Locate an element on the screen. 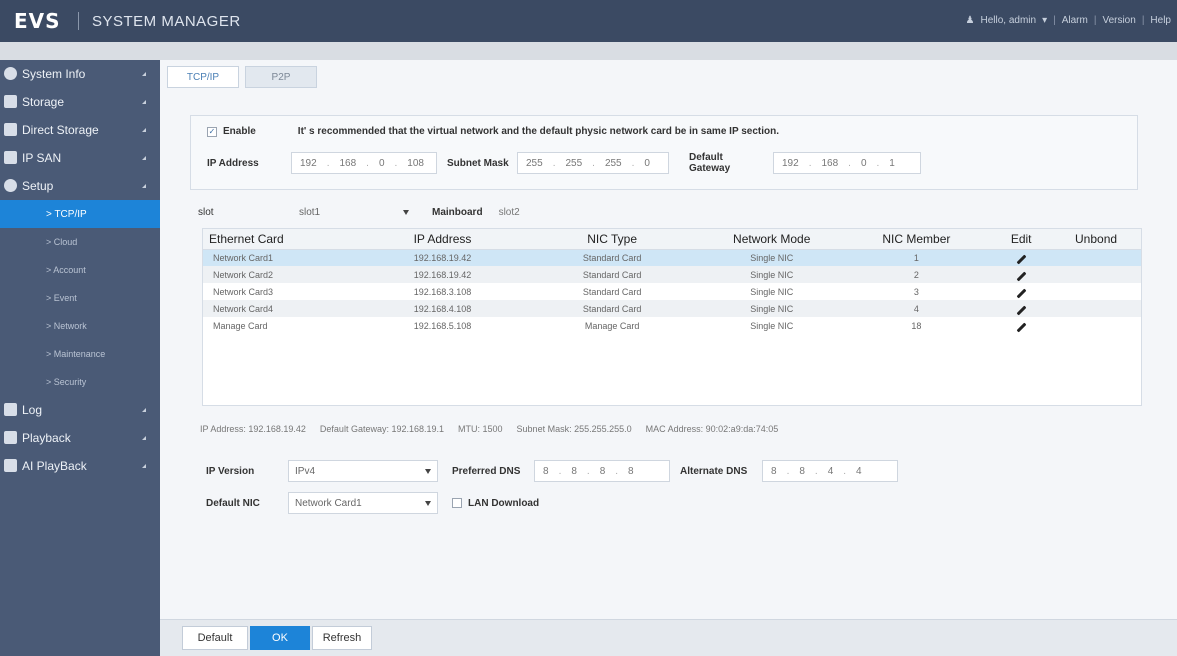 This screenshot has width=1177, height=656. cell: 18 is located at coordinates (916, 325).